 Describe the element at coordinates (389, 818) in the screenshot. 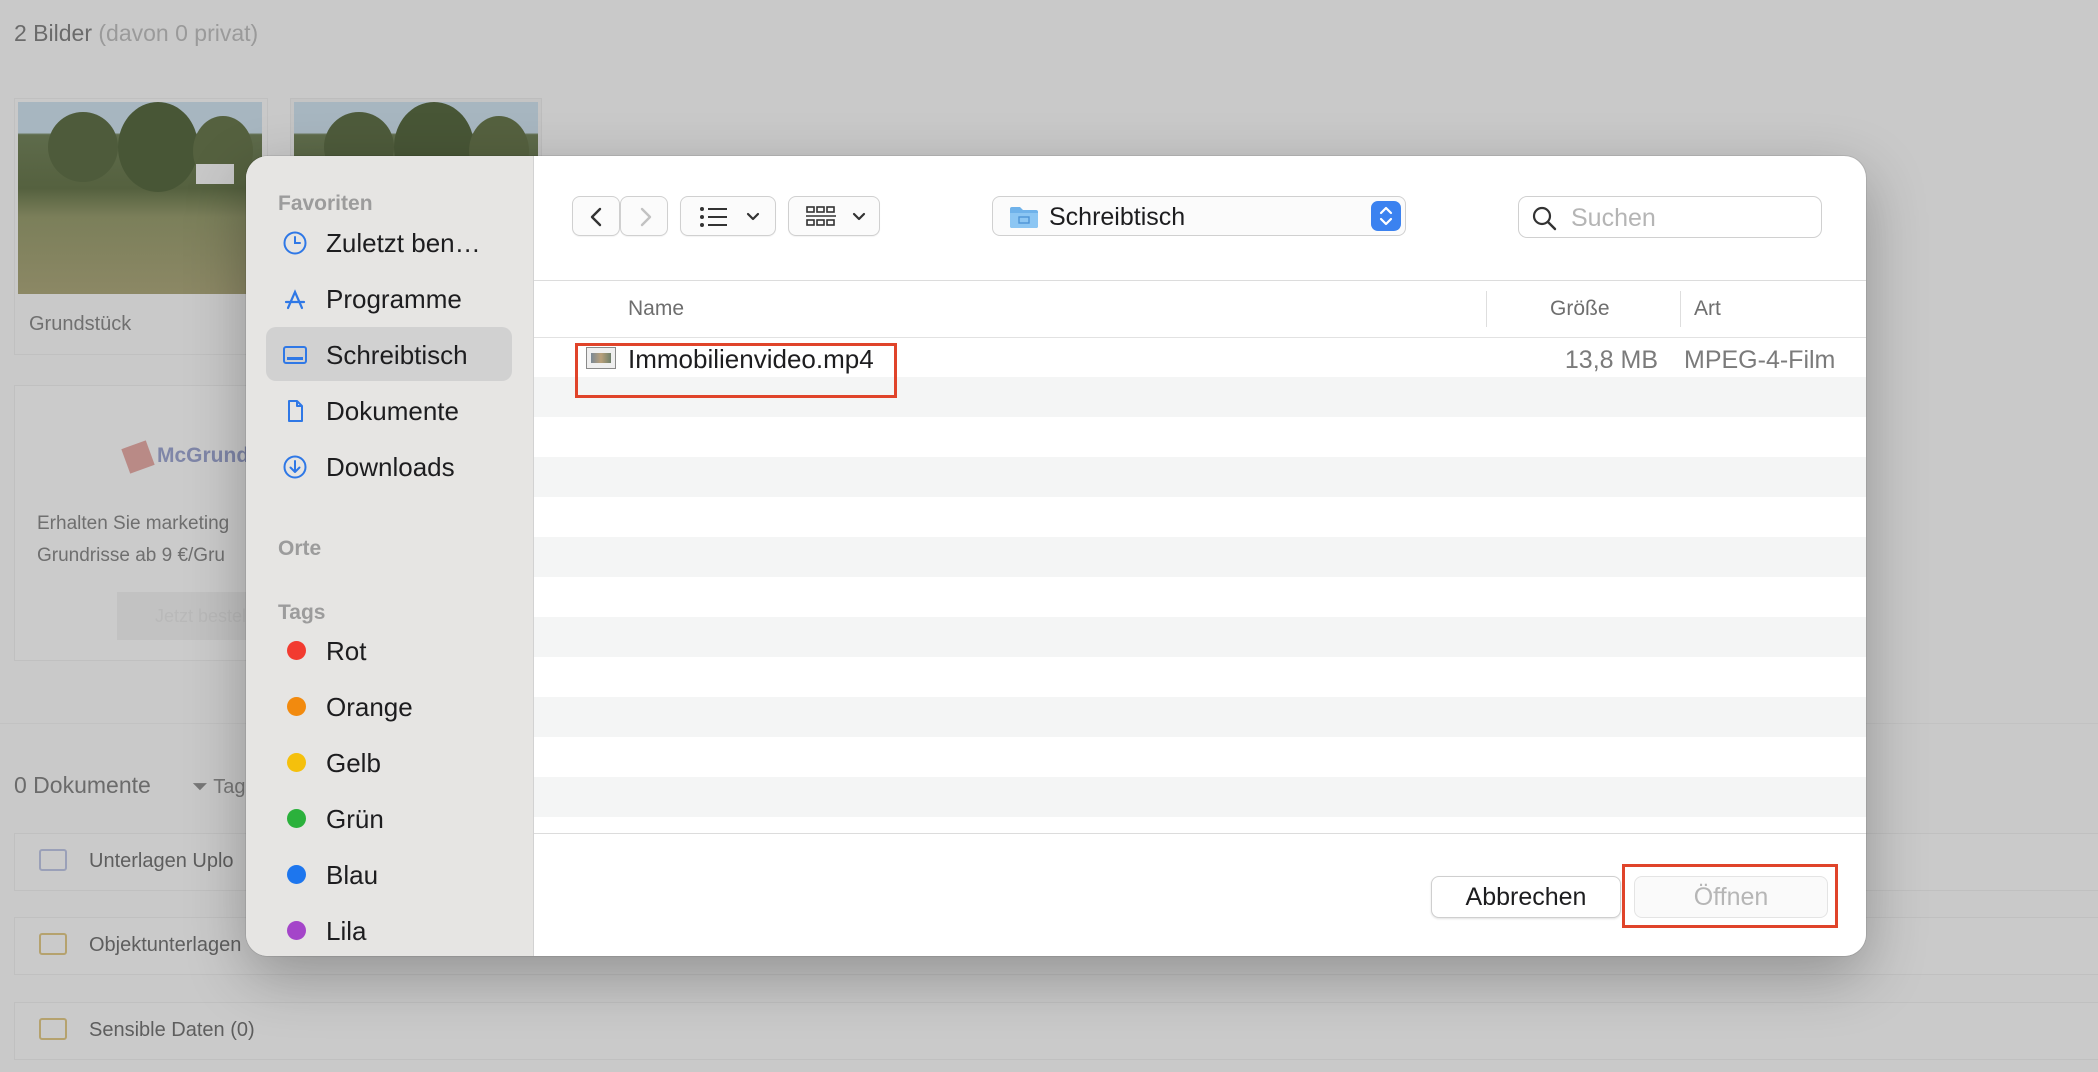

I see `sidebar-tag-green: Grün` at that location.